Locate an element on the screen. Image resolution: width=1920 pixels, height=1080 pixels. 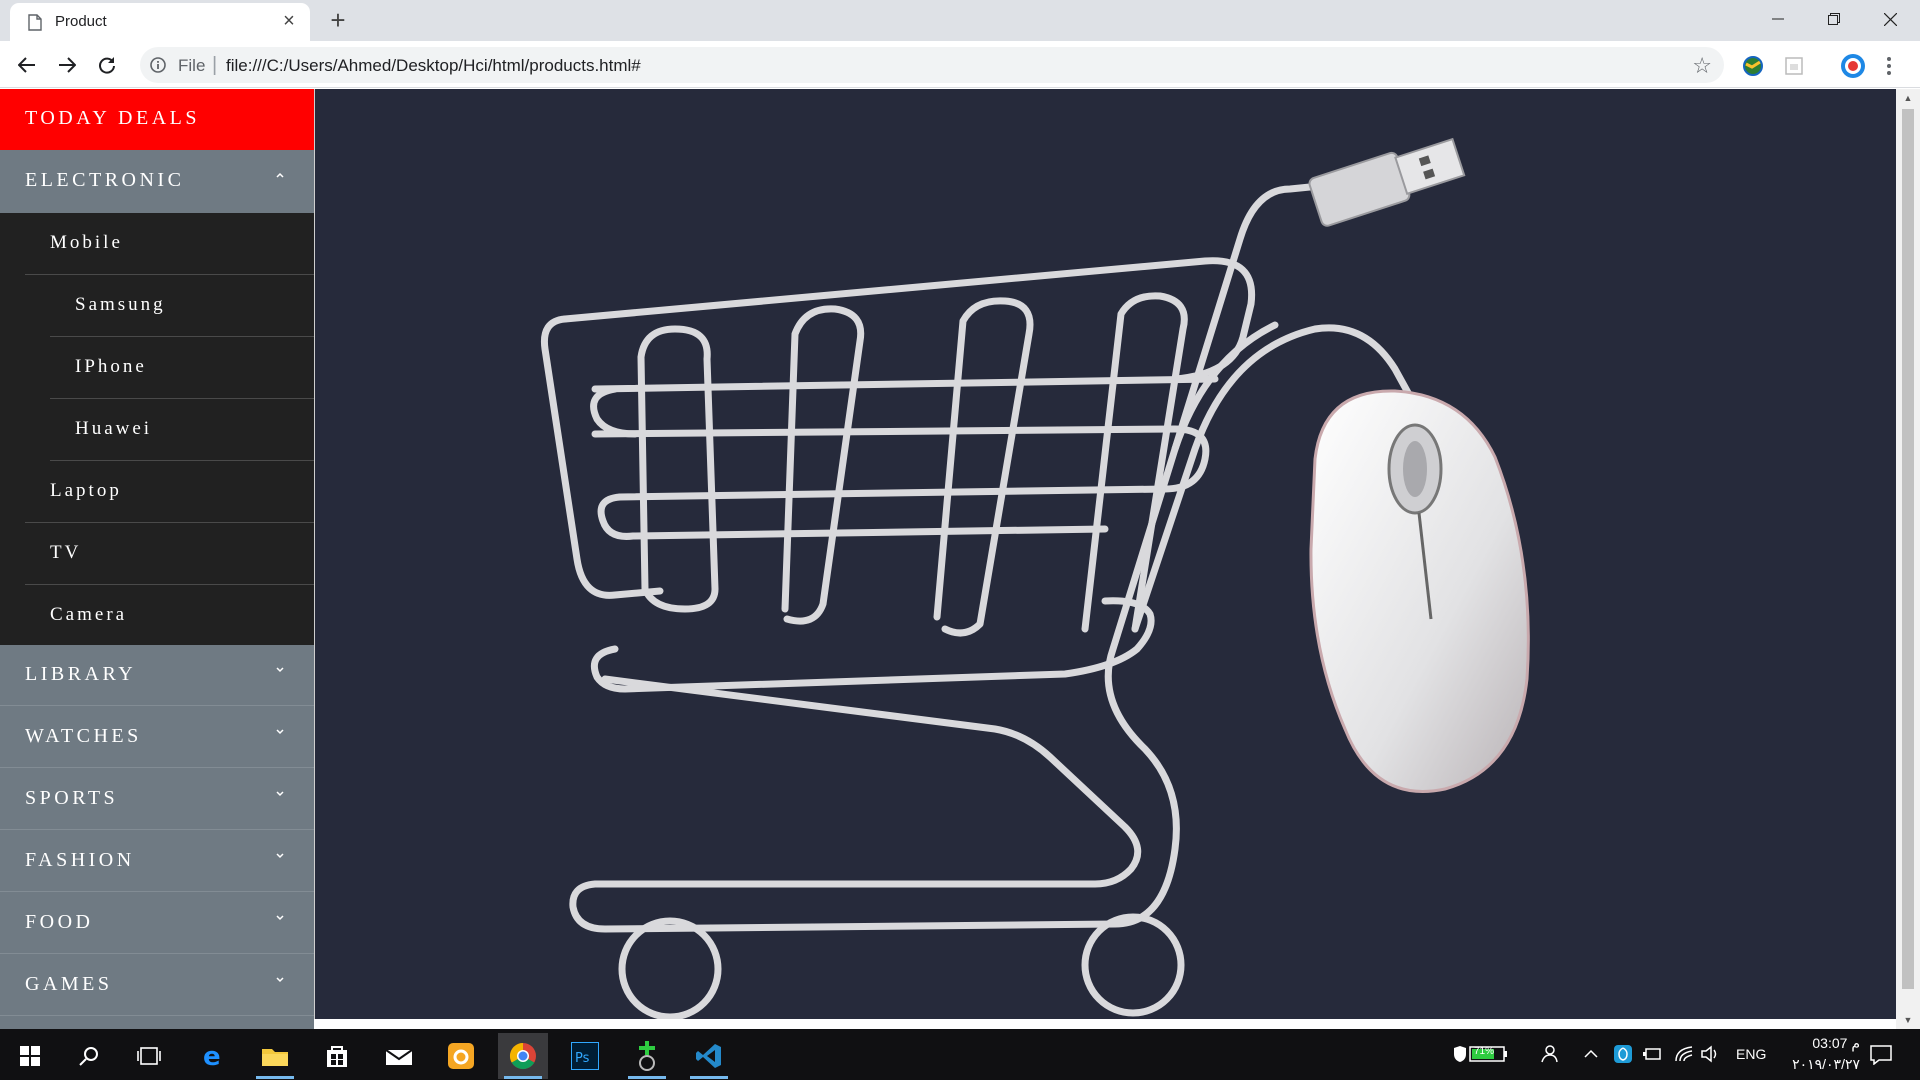
taskbar-photoshop: Ps is located at coordinates (585, 1056).